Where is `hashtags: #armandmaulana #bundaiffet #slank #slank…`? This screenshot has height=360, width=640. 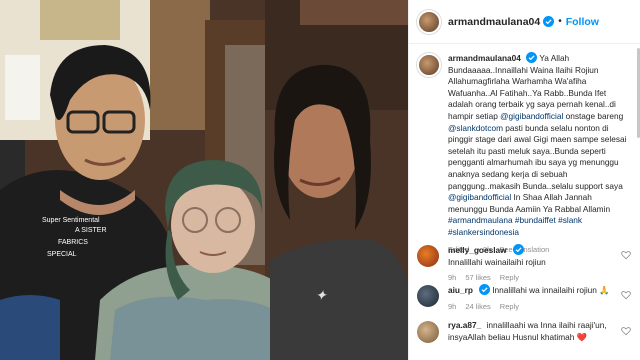
hashtags: #armandmaulana #bundaiffet #slank #slank… is located at coordinates (515, 226).